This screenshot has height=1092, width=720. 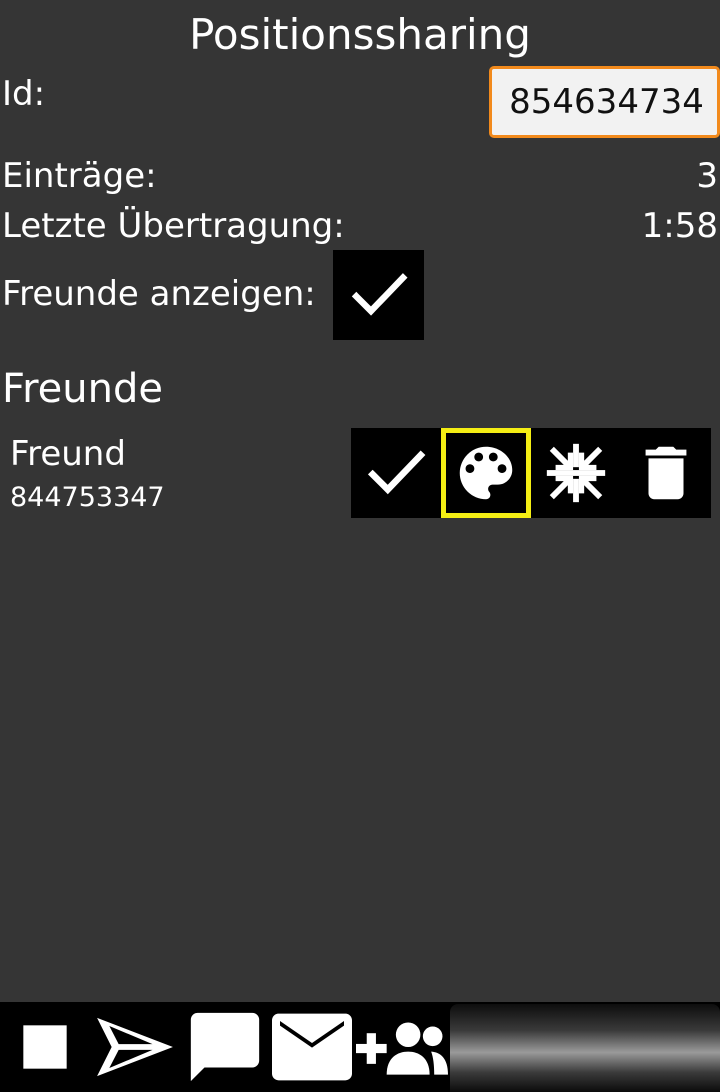 I want to click on add-group-icon, so click(x=402, y=1048).